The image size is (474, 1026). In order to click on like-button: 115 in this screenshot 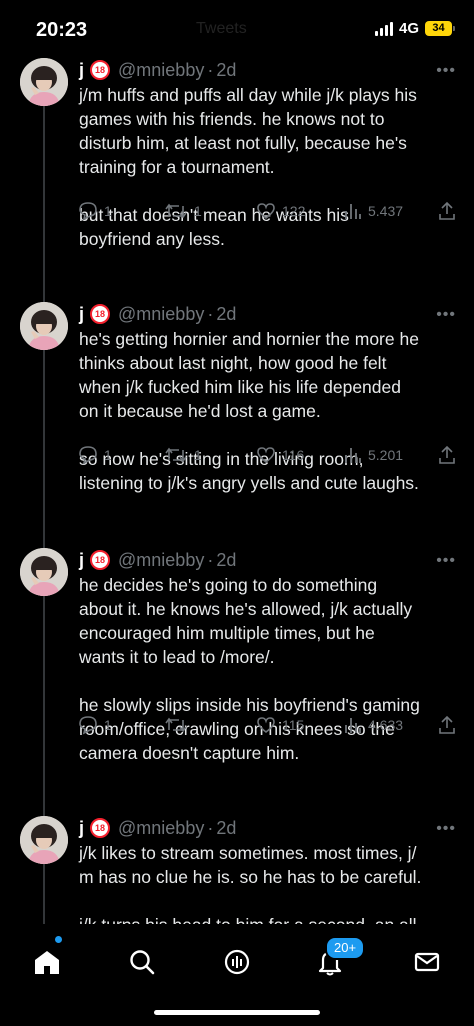, I will do `click(280, 725)`.